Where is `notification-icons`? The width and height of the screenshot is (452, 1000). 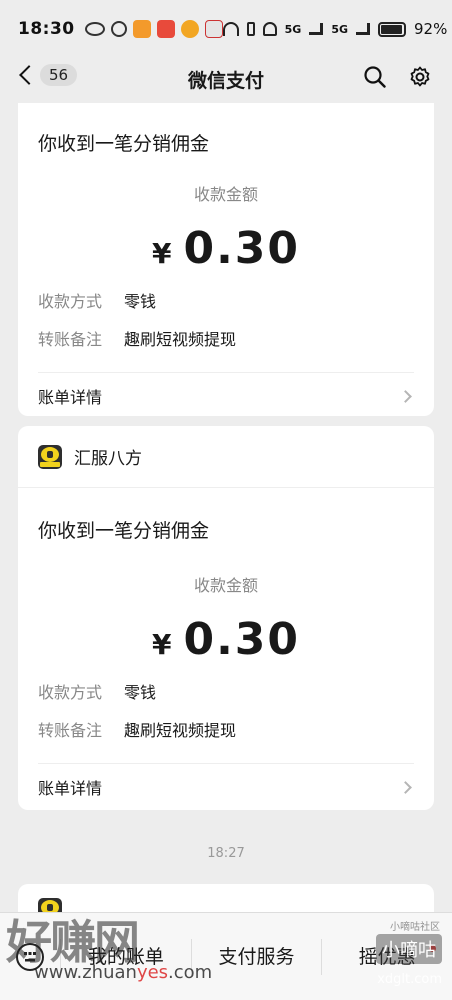 notification-icons is located at coordinates (153, 29).